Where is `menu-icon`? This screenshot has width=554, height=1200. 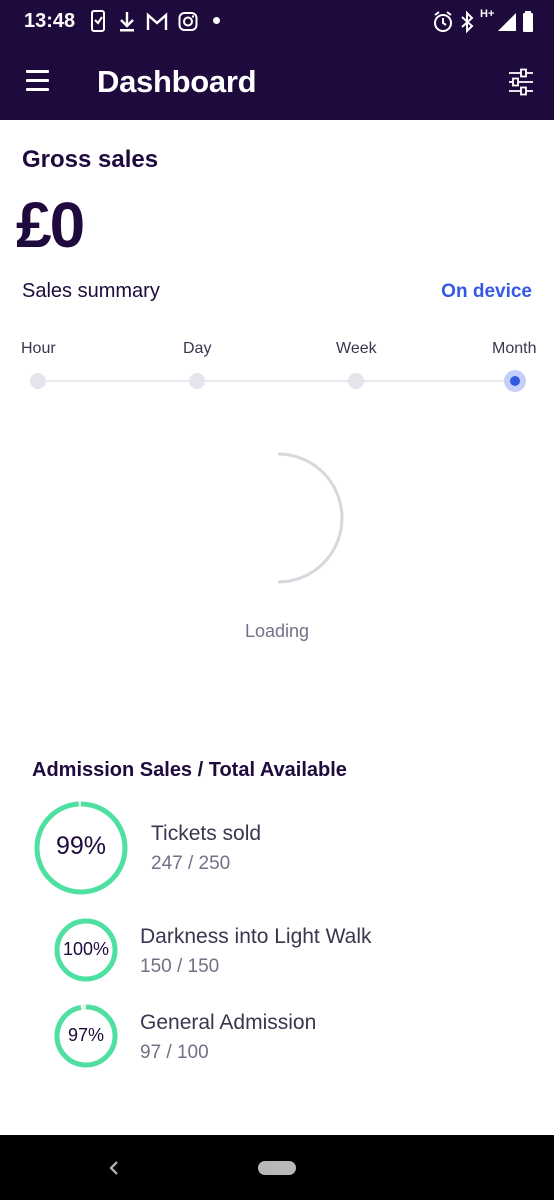 menu-icon is located at coordinates (38, 81).